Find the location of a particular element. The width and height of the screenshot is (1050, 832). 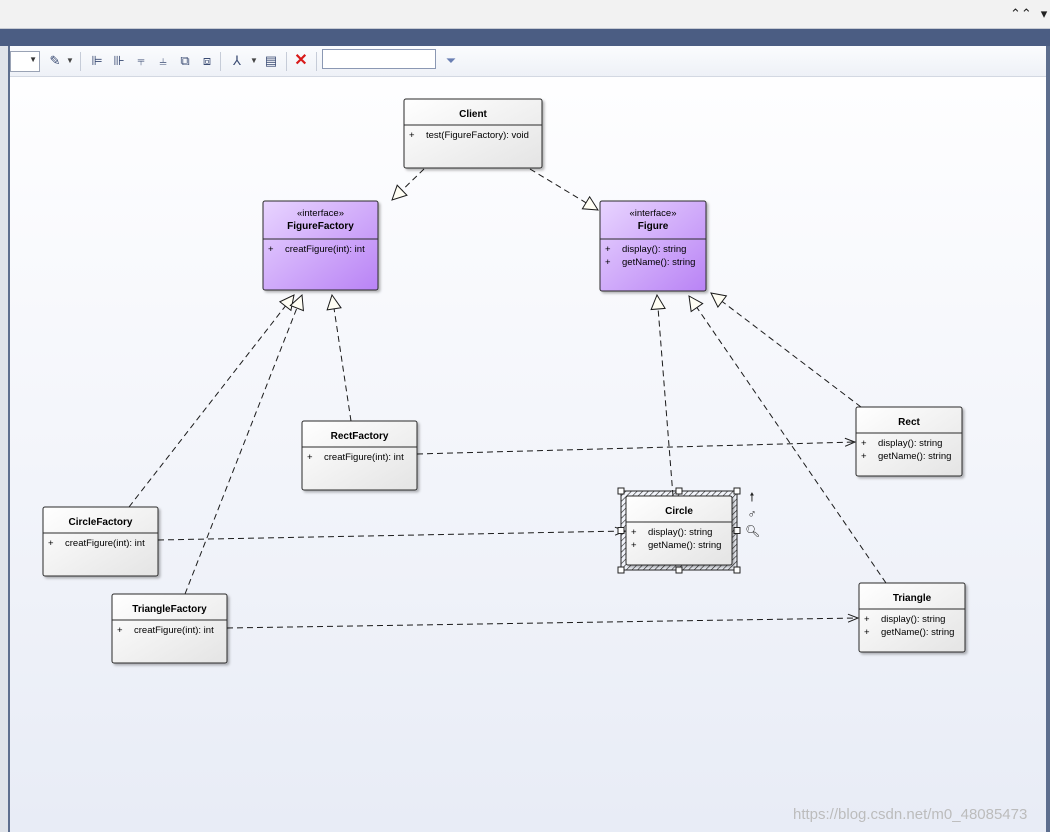

class-rect: Rect + display(): string + getName(): string is located at coordinates (909, 441).